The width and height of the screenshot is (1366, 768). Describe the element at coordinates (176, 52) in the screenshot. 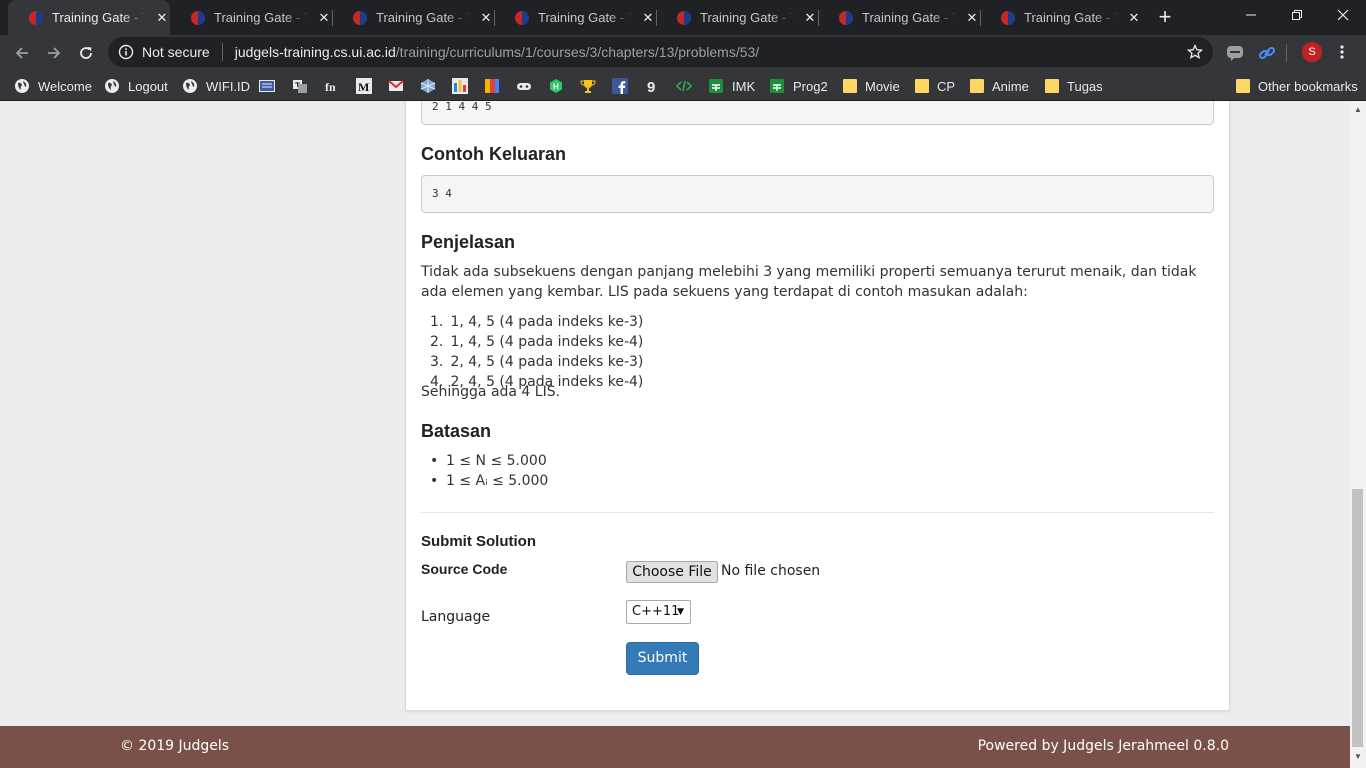

I see `security-status: Not secure` at that location.